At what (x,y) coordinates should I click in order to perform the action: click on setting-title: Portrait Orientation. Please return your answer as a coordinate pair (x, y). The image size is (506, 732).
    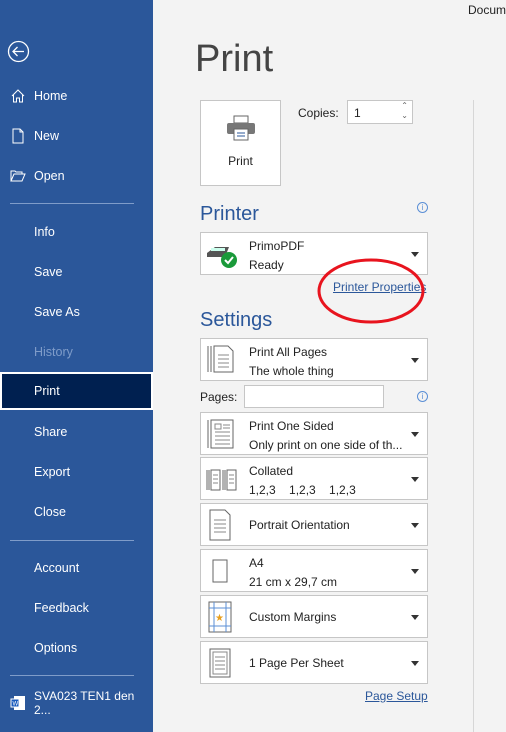
    Looking at the image, I should click on (299, 525).